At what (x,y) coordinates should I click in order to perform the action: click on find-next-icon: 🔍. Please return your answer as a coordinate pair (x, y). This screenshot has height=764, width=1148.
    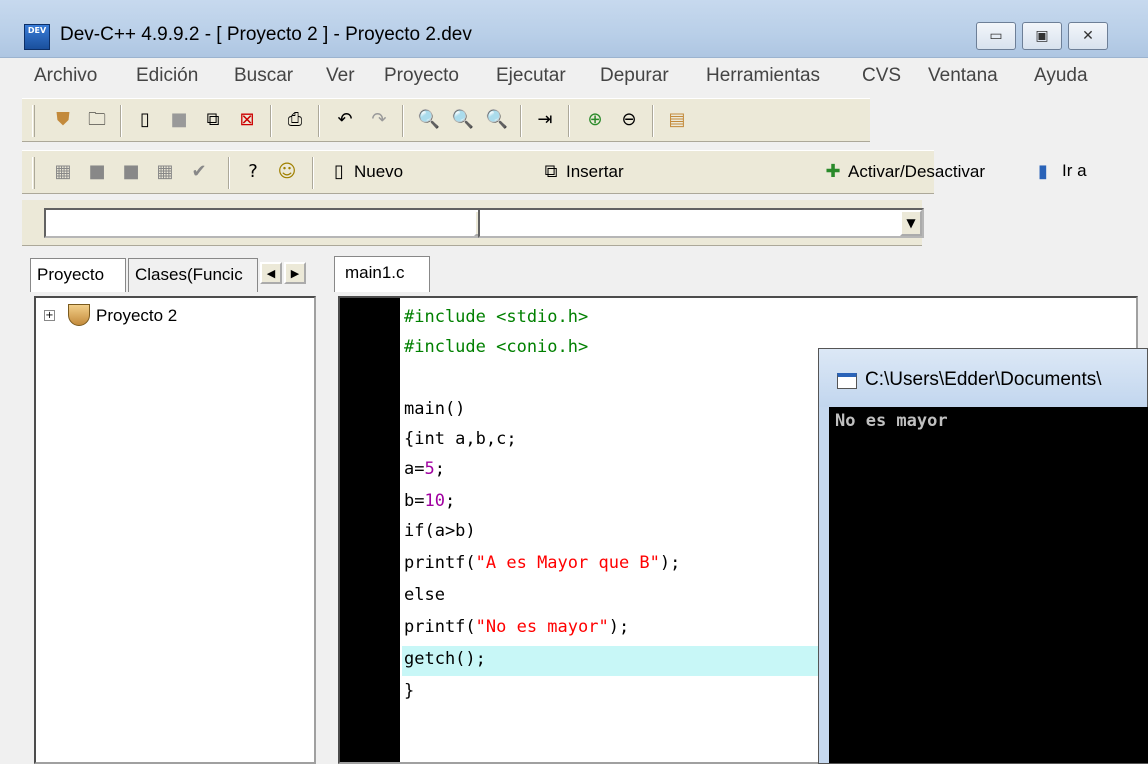
    Looking at the image, I should click on (497, 120).